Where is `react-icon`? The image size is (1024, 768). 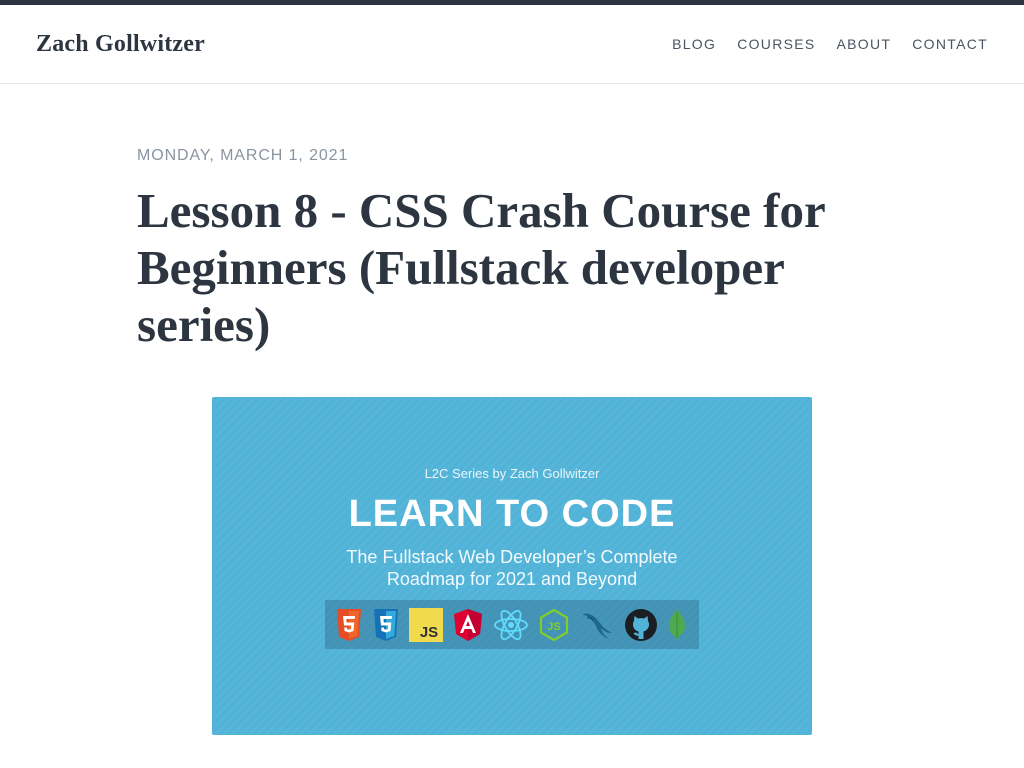
react-icon is located at coordinates (511, 624).